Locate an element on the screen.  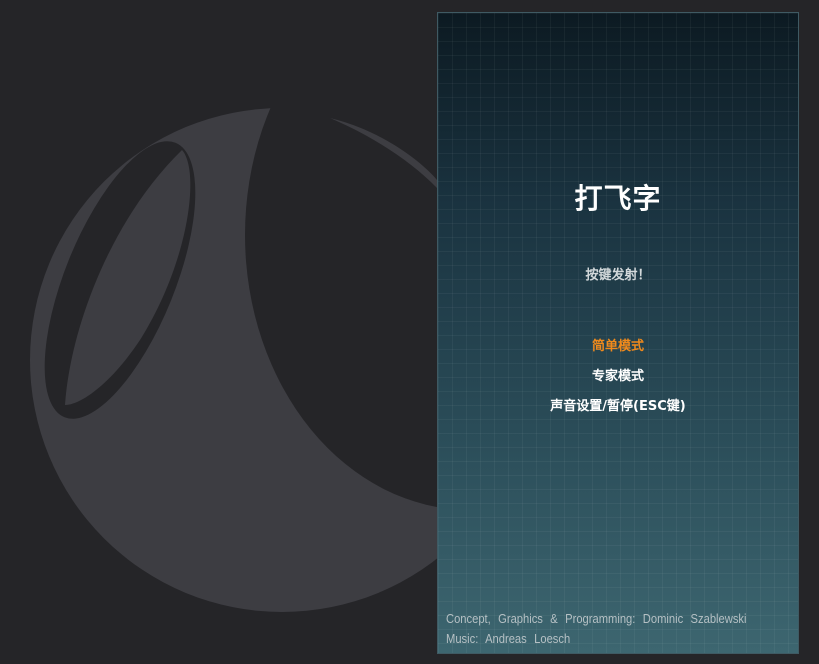
menu-item-sound-settings: 声音设置/暂停(ESC键) is located at coordinates (618, 404).